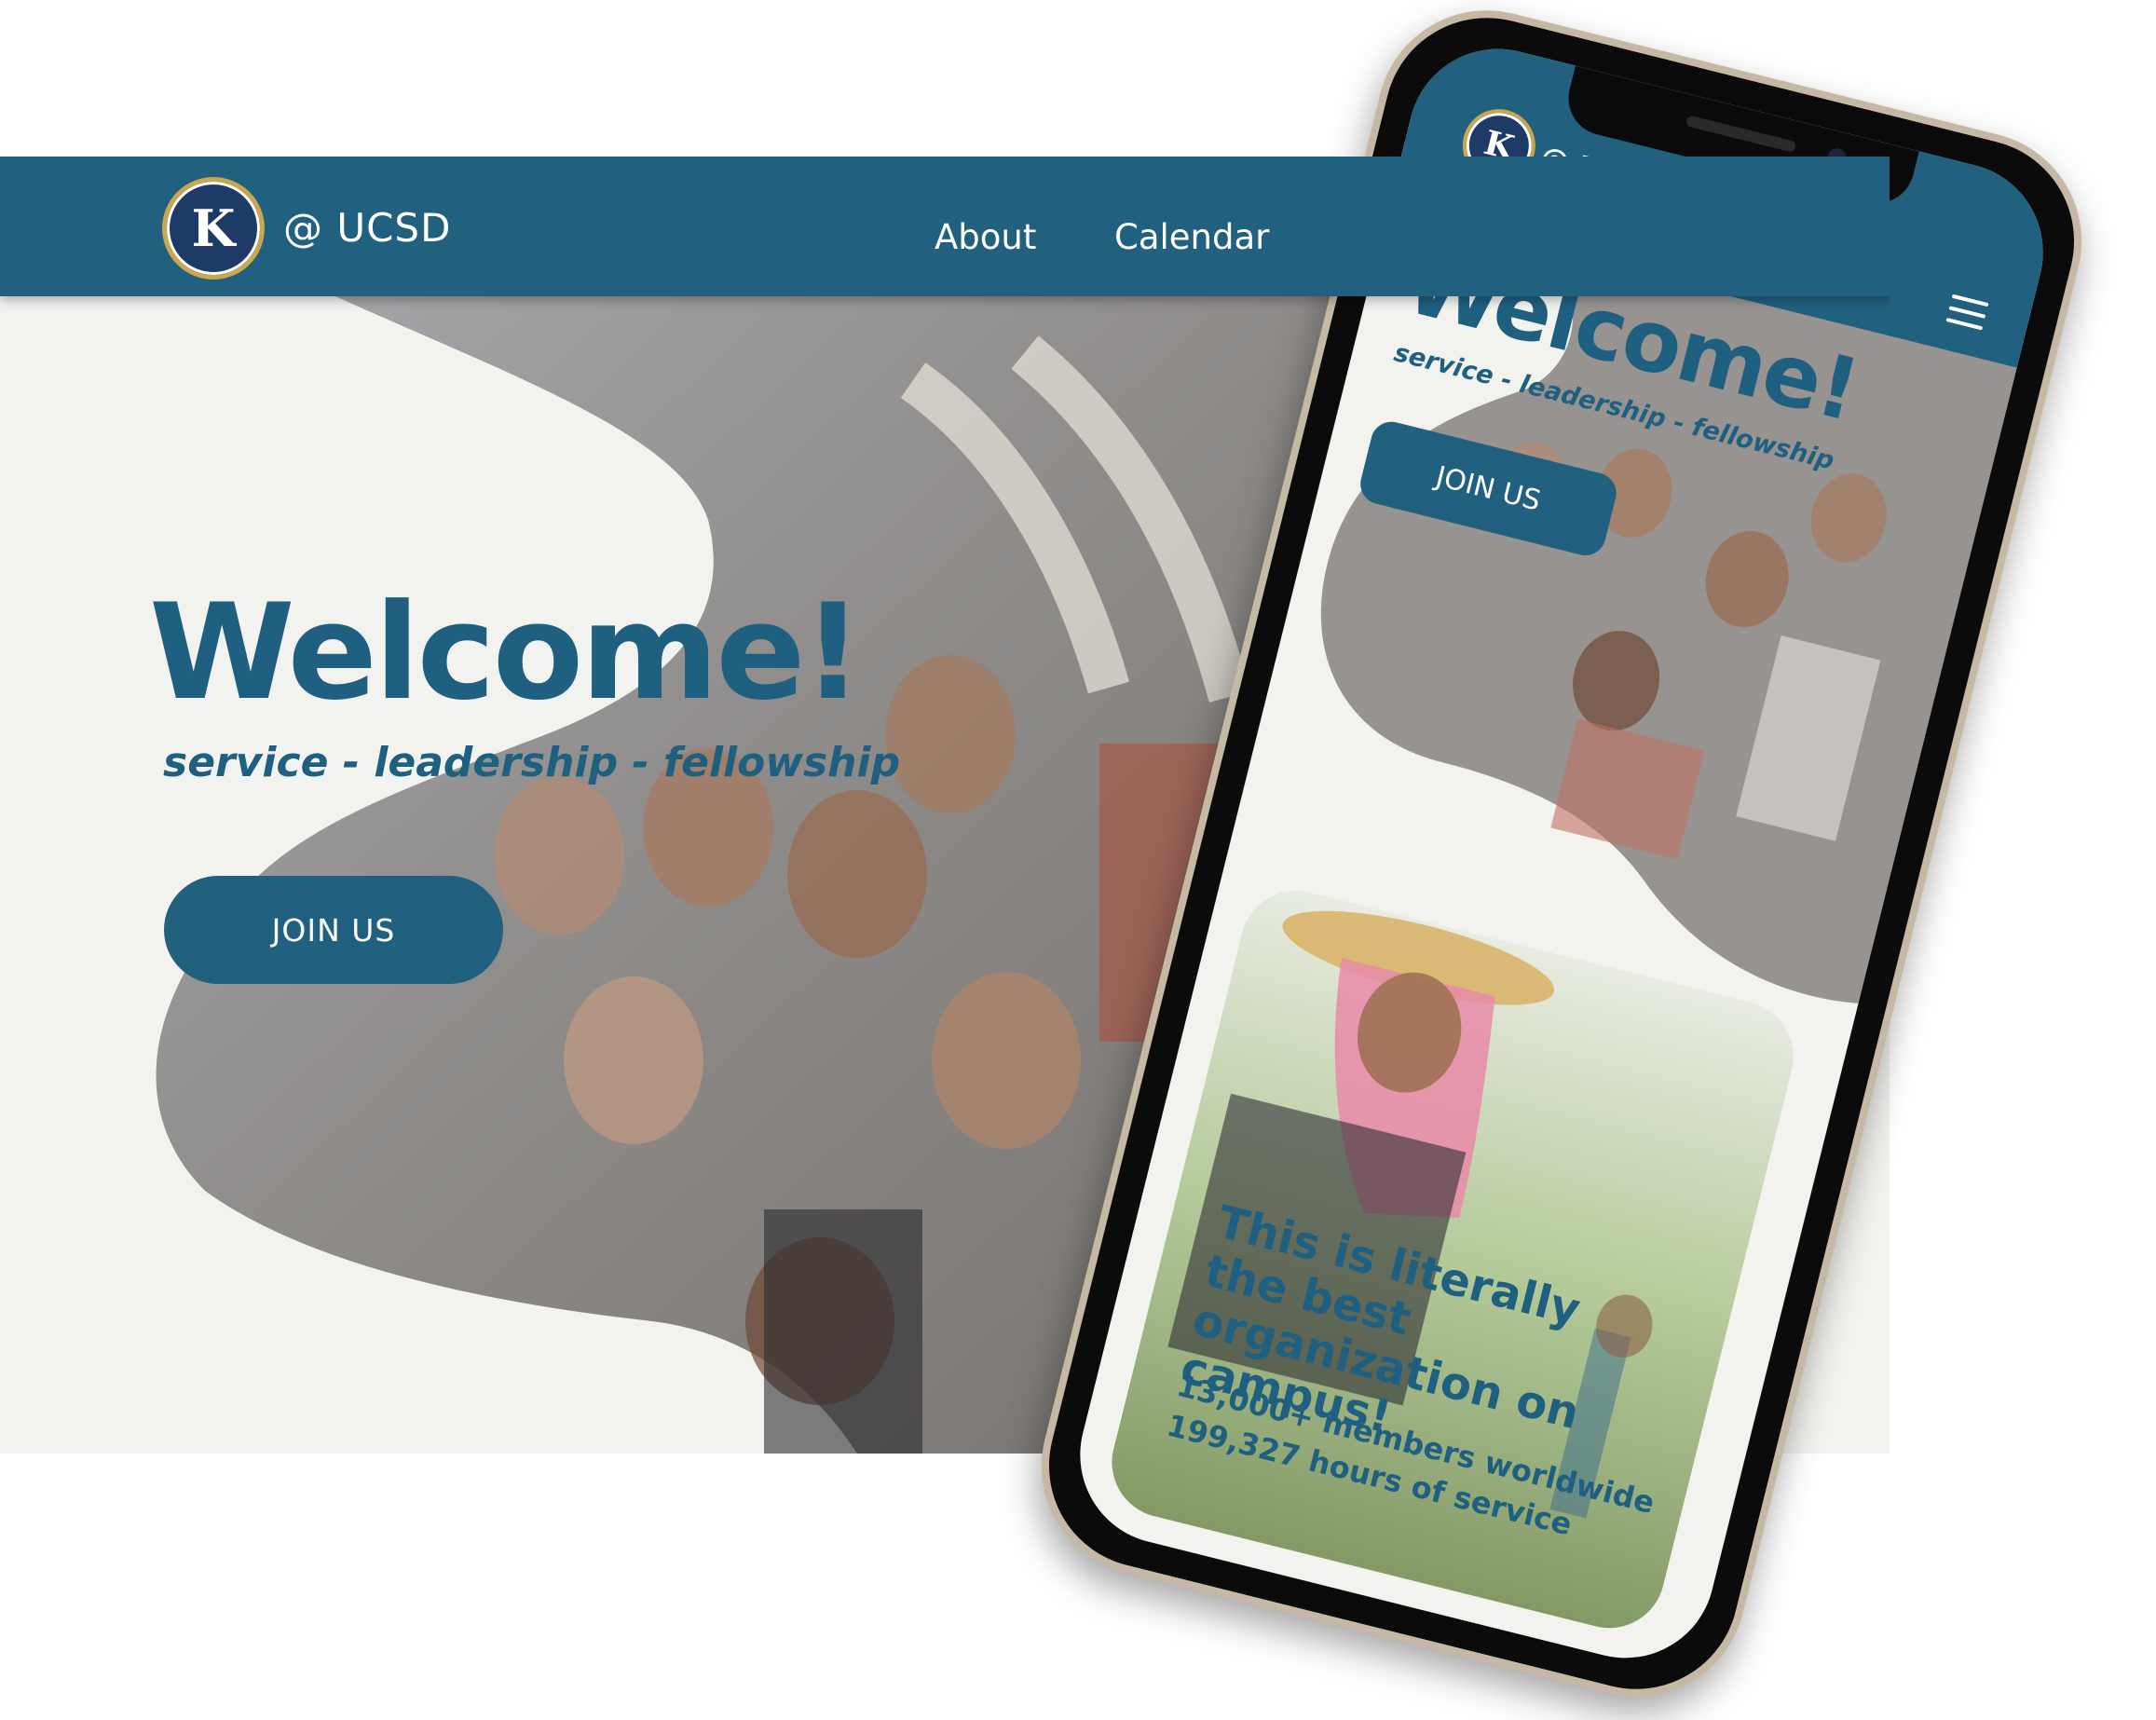 This screenshot has width=2156, height=1720. Describe the element at coordinates (985, 237) in the screenshot. I see `nav-link-about: About` at that location.